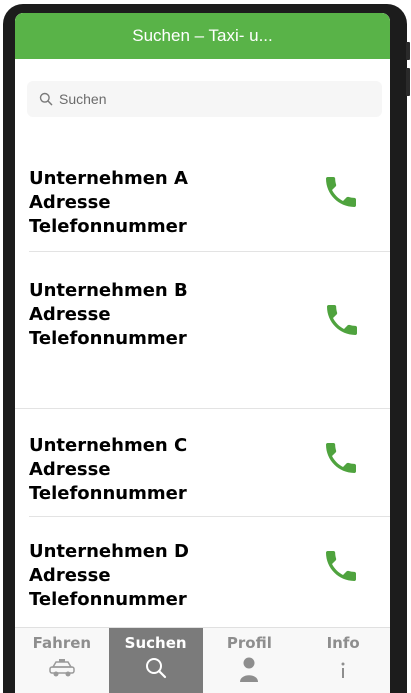 The height and width of the screenshot is (693, 411). What do you see at coordinates (202, 581) in the screenshot?
I see `list-item: Unternehmen D Adresse Telefonnummer` at bounding box center [202, 581].